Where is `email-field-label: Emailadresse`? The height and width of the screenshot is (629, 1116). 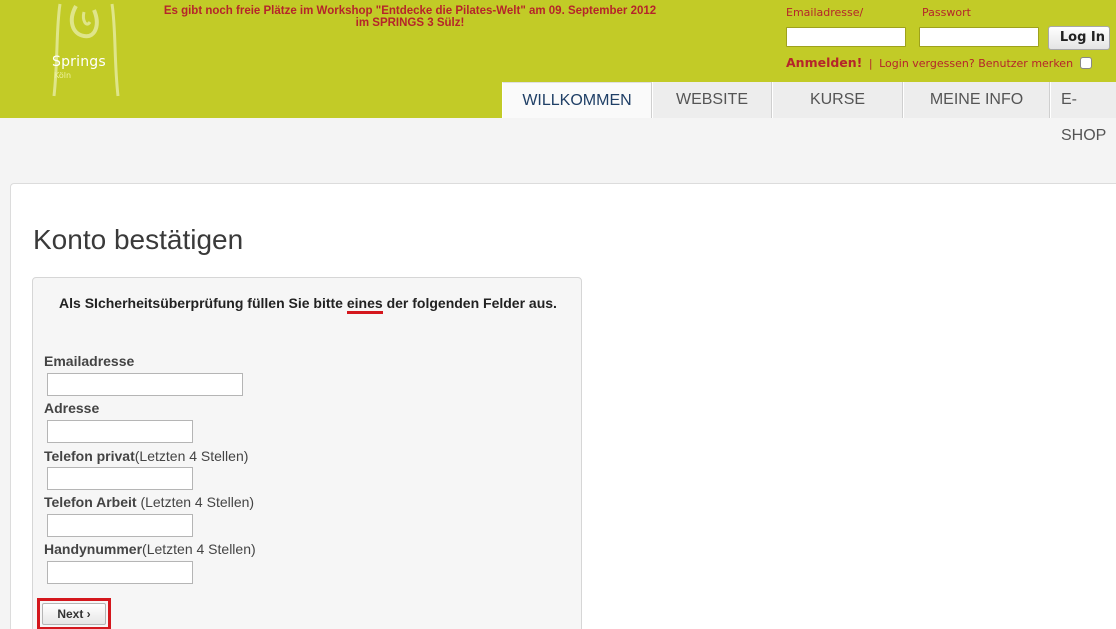
email-field-label: Emailadresse is located at coordinates (89, 361).